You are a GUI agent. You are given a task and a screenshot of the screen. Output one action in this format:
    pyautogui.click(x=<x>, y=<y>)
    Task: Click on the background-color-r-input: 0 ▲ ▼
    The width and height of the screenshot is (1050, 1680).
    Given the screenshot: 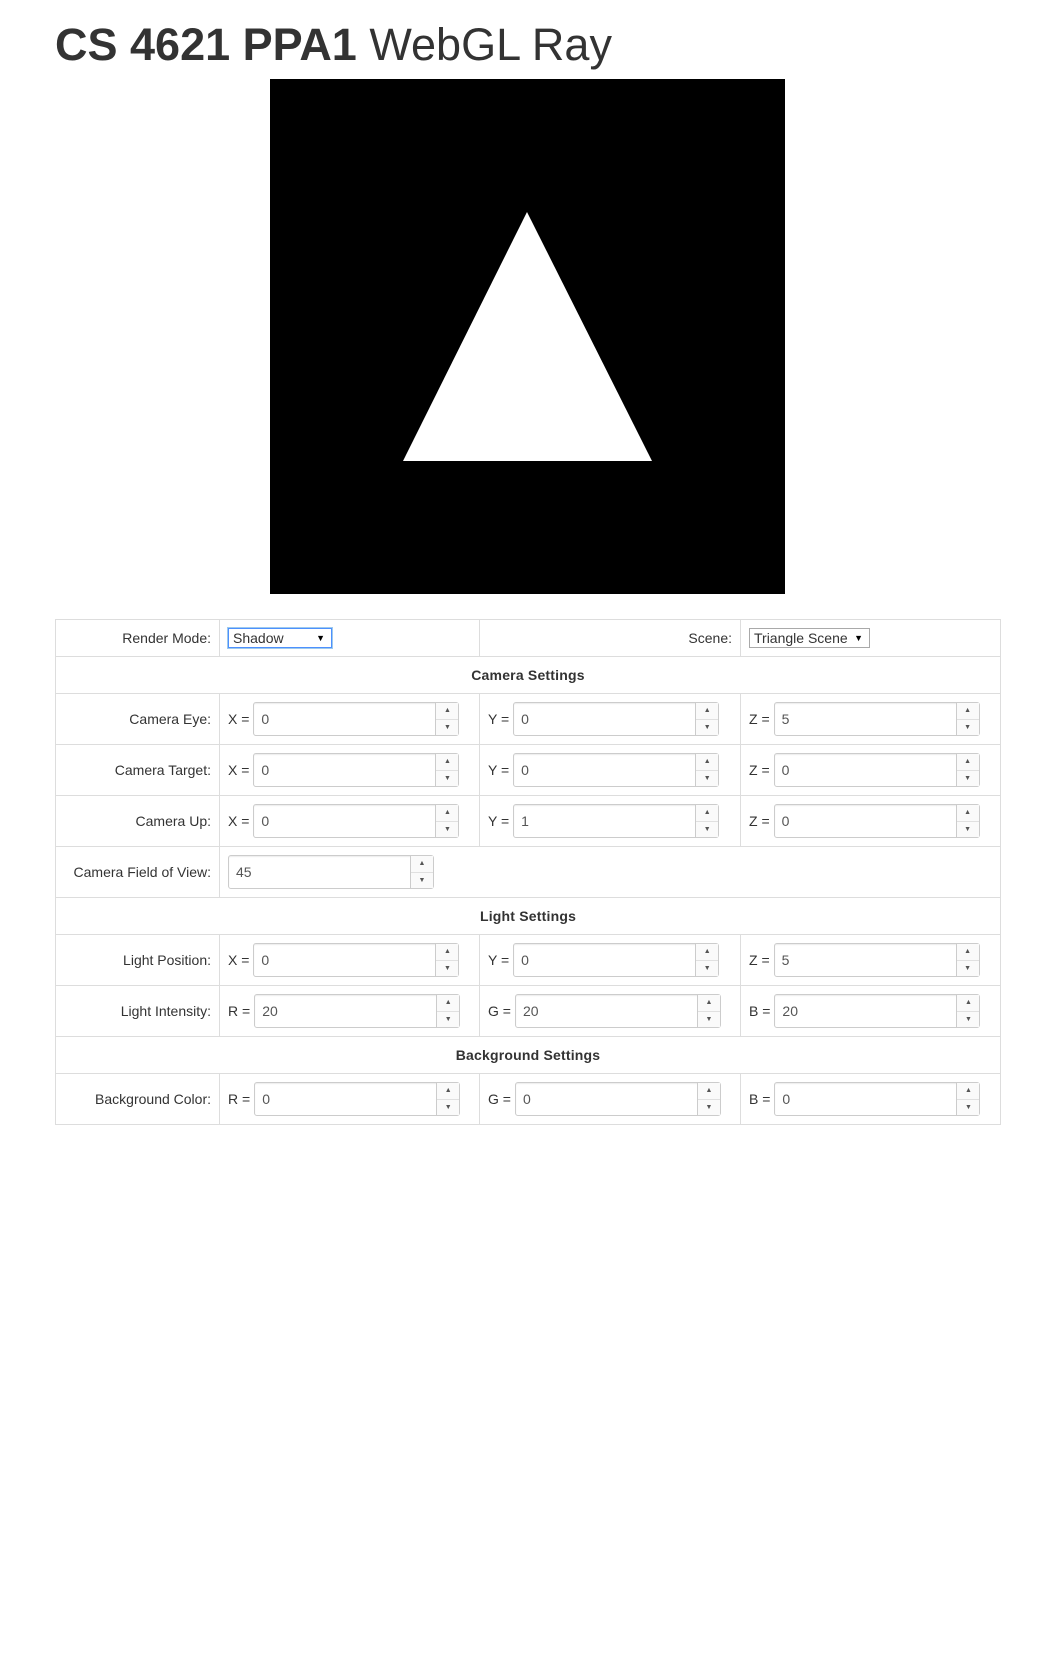 What is the action you would take?
    pyautogui.click(x=357, y=1099)
    